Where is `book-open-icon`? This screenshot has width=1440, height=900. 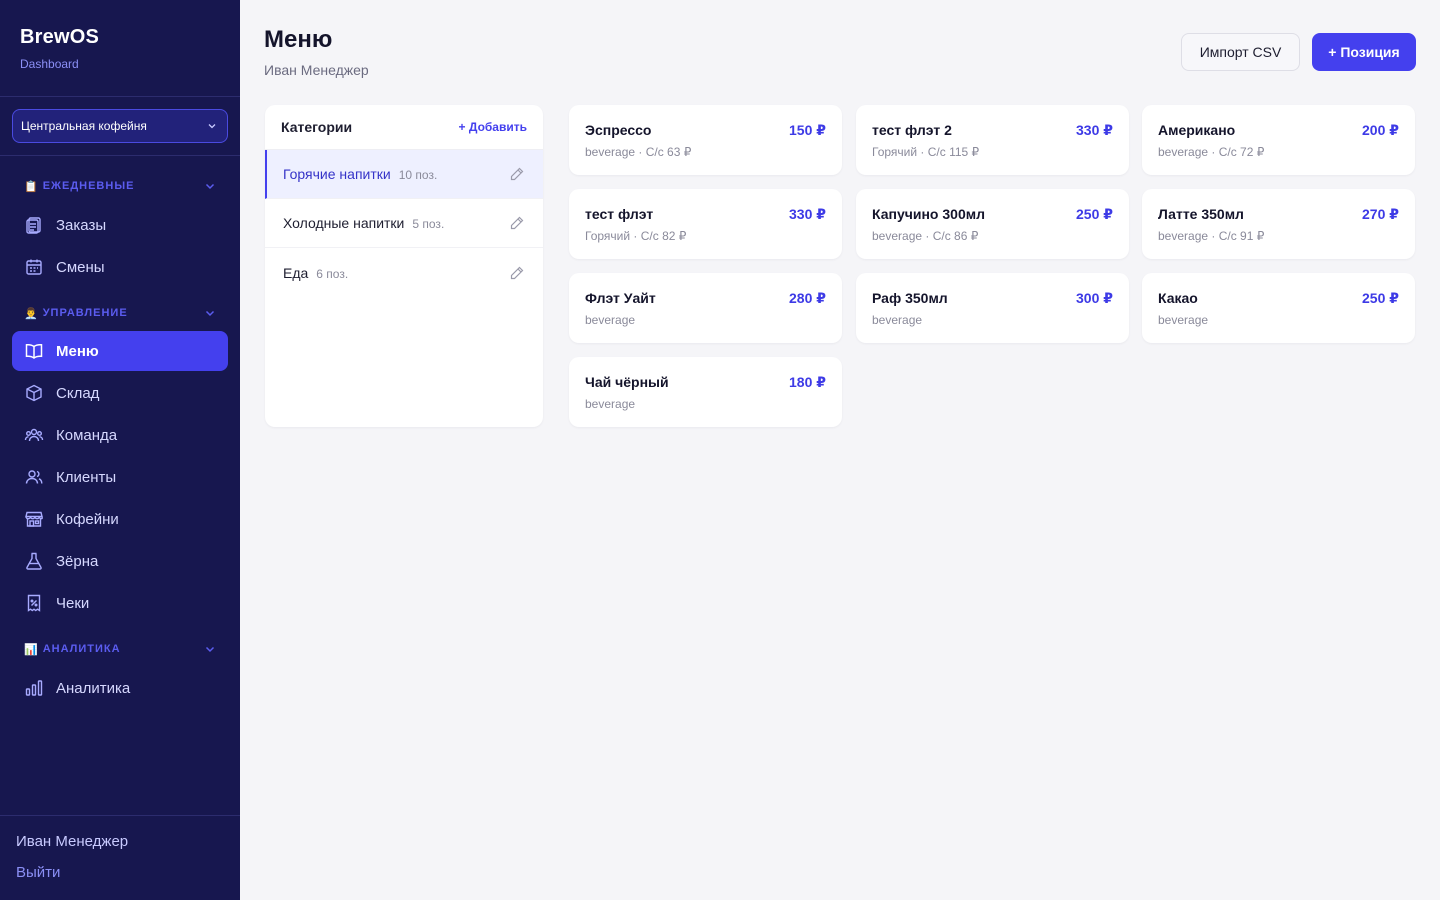 book-open-icon is located at coordinates (34, 351).